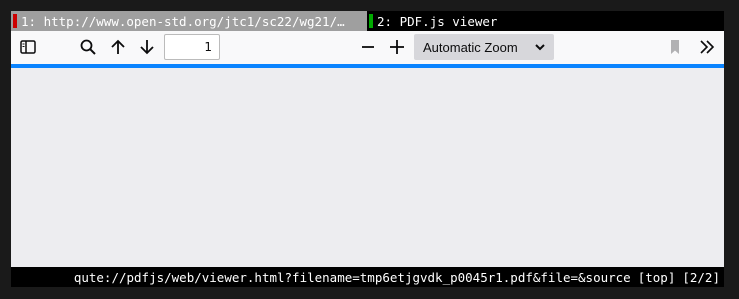  I want to click on previous-page-button, so click(118, 47).